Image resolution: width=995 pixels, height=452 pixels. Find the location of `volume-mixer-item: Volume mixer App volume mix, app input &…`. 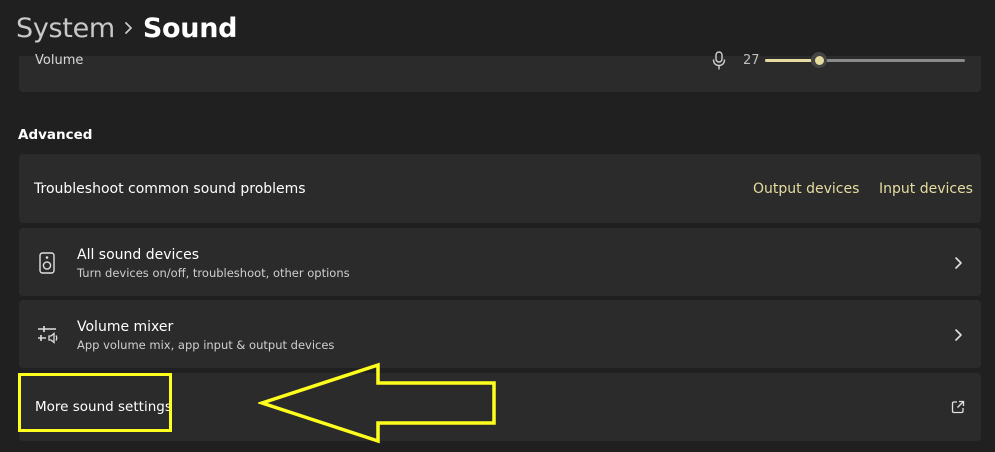

volume-mixer-item: Volume mixer App volume mix, app input &… is located at coordinates (500, 334).